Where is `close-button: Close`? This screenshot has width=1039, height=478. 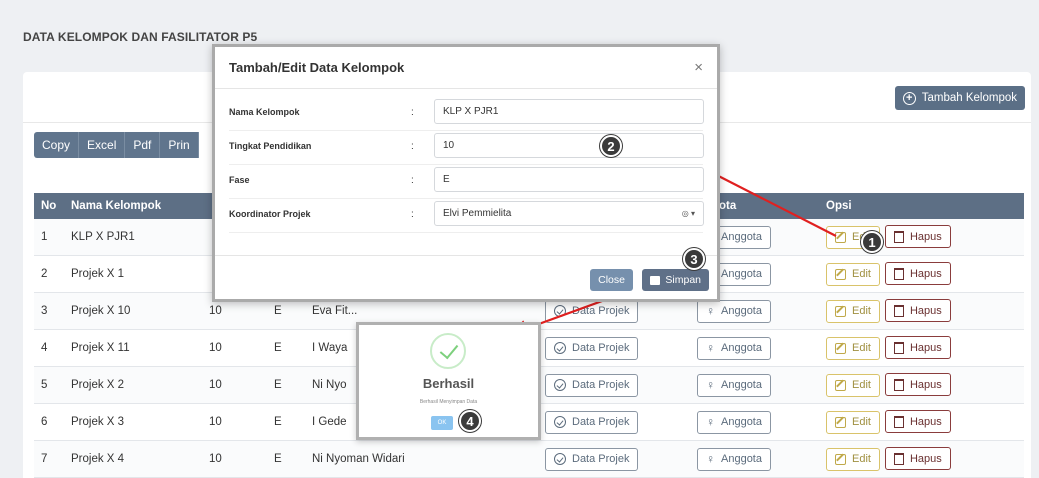
close-button: Close is located at coordinates (611, 280).